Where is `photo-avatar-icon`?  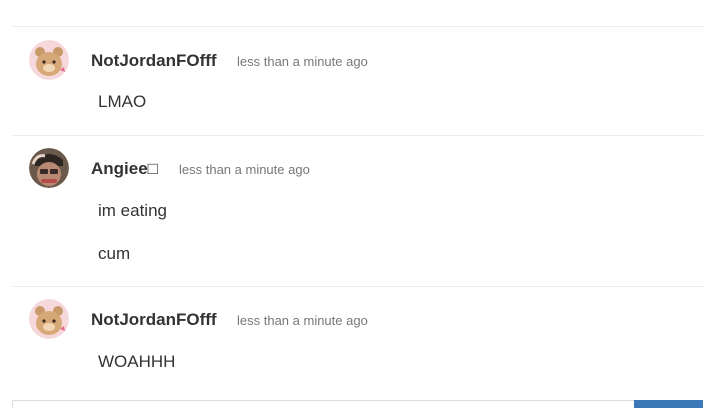
photo-avatar-icon is located at coordinates (49, 168).